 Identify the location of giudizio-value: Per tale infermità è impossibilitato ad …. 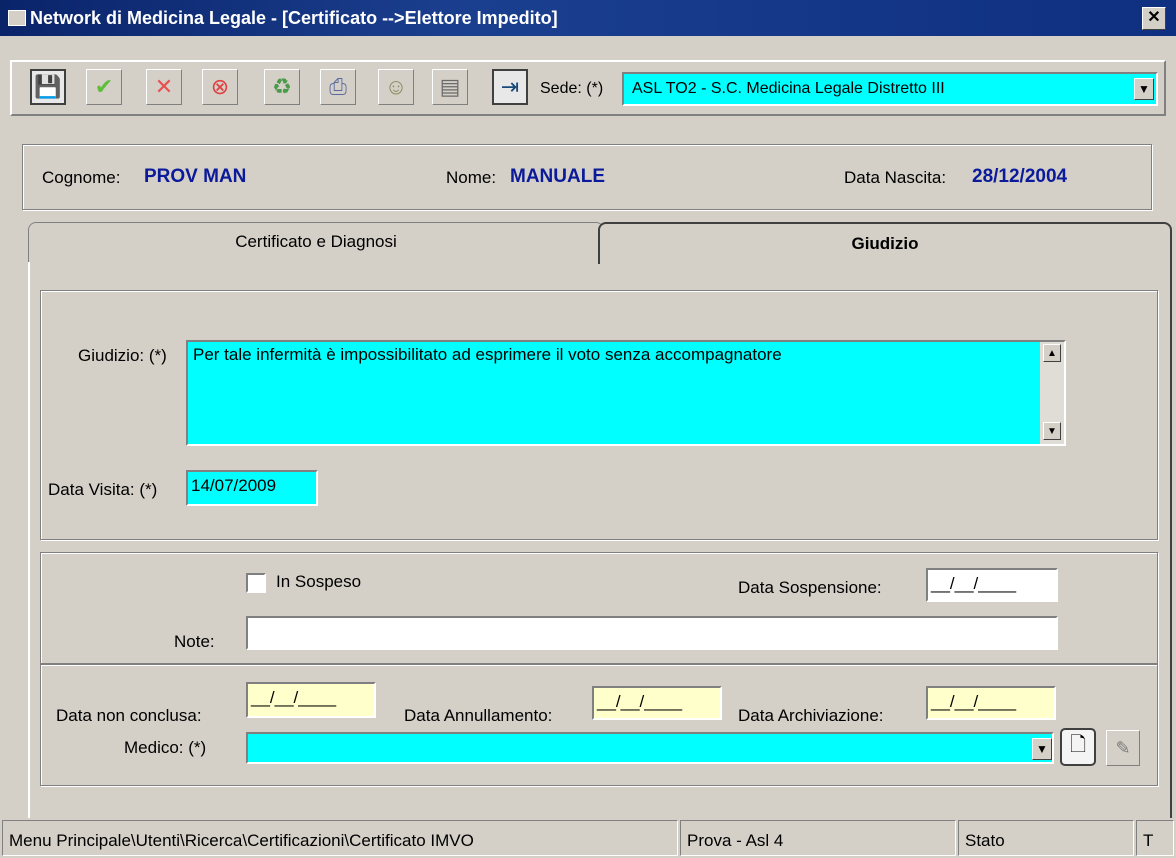
(487, 354).